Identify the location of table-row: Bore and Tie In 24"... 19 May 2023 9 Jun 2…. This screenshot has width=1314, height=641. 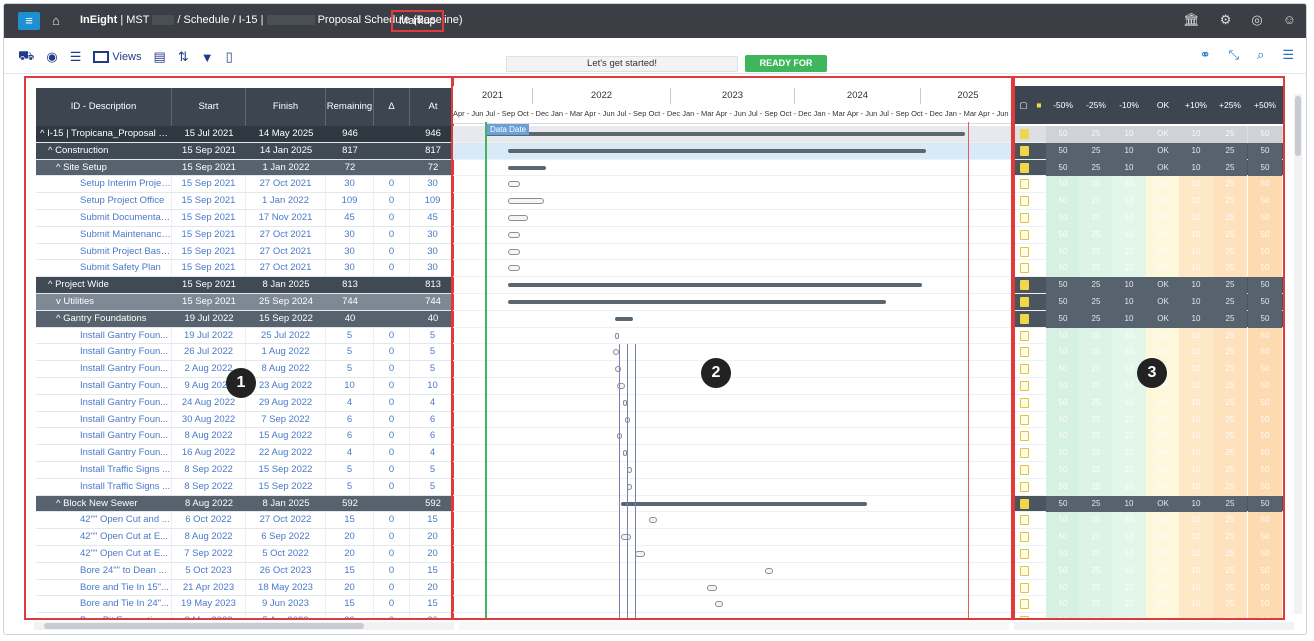
(244, 605).